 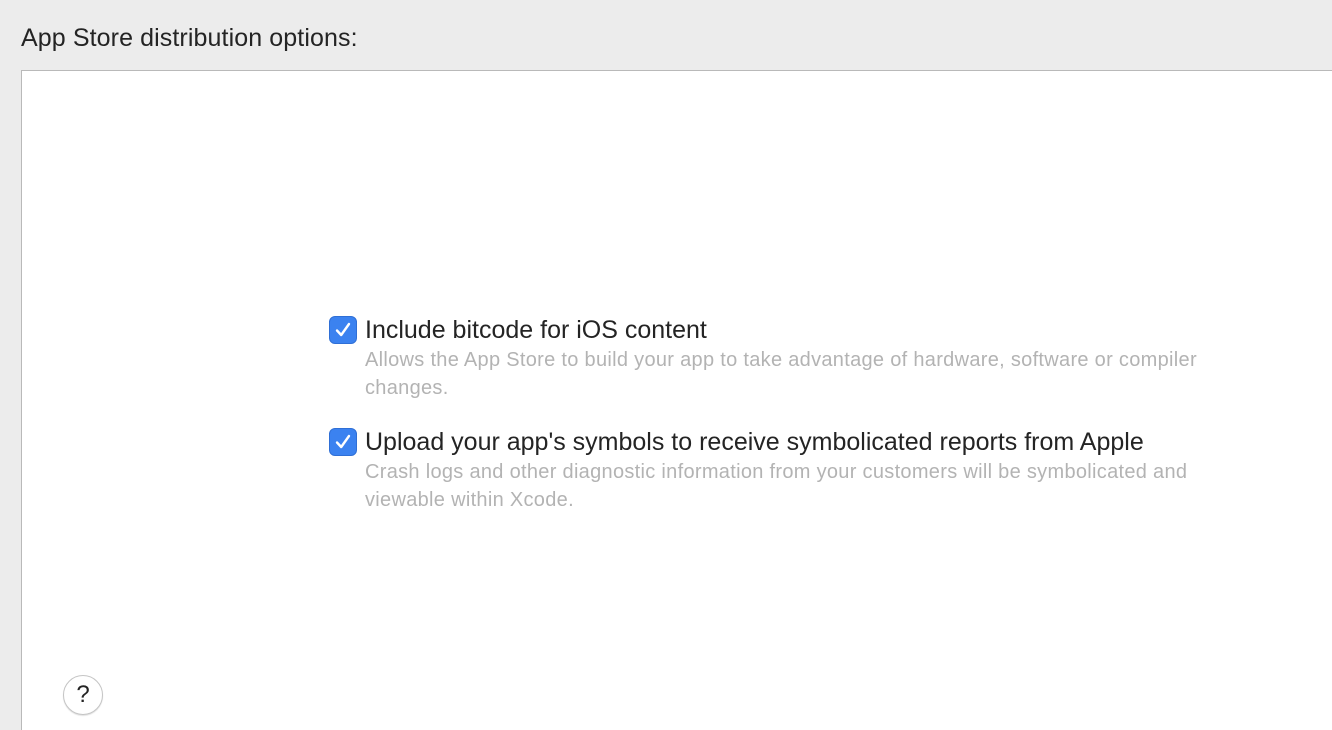 I want to click on help-button: ?, so click(x=83, y=695).